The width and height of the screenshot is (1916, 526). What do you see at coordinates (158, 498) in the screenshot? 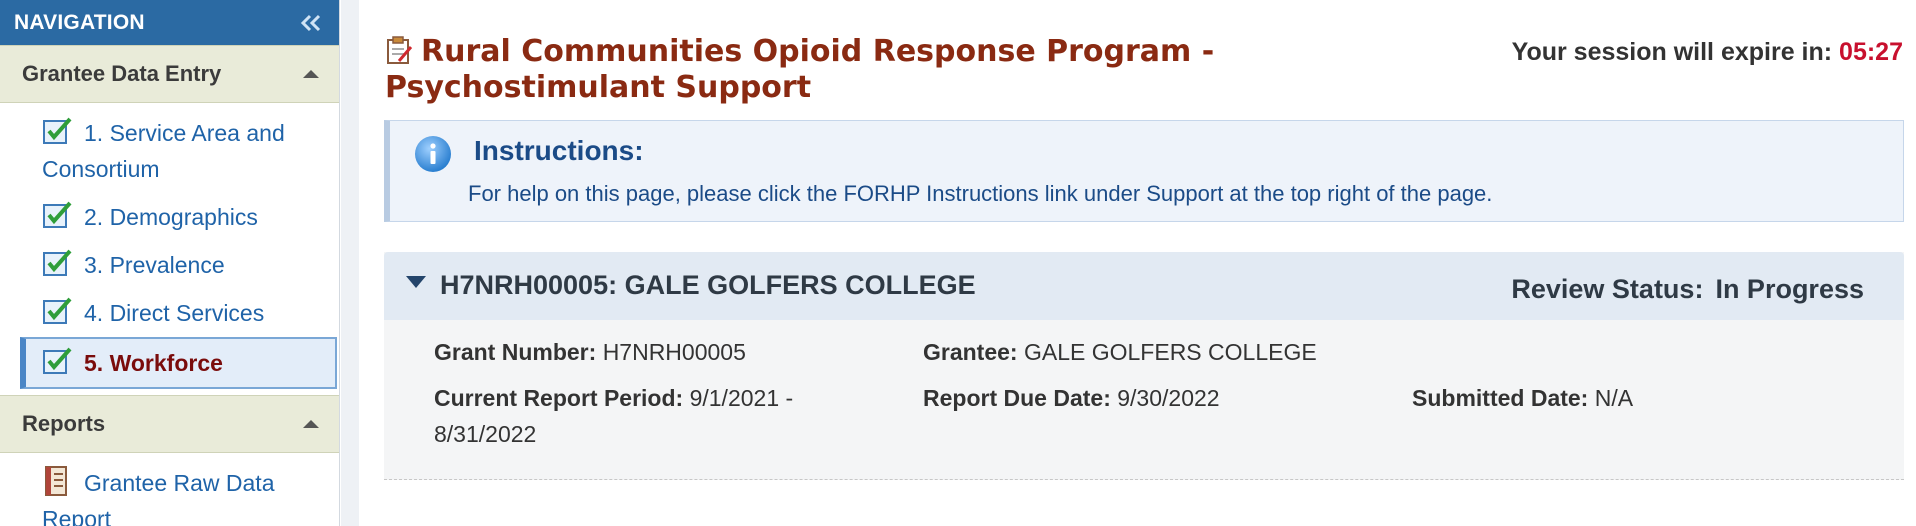
I see `nav-item-label: Grantee Raw Data Report` at bounding box center [158, 498].